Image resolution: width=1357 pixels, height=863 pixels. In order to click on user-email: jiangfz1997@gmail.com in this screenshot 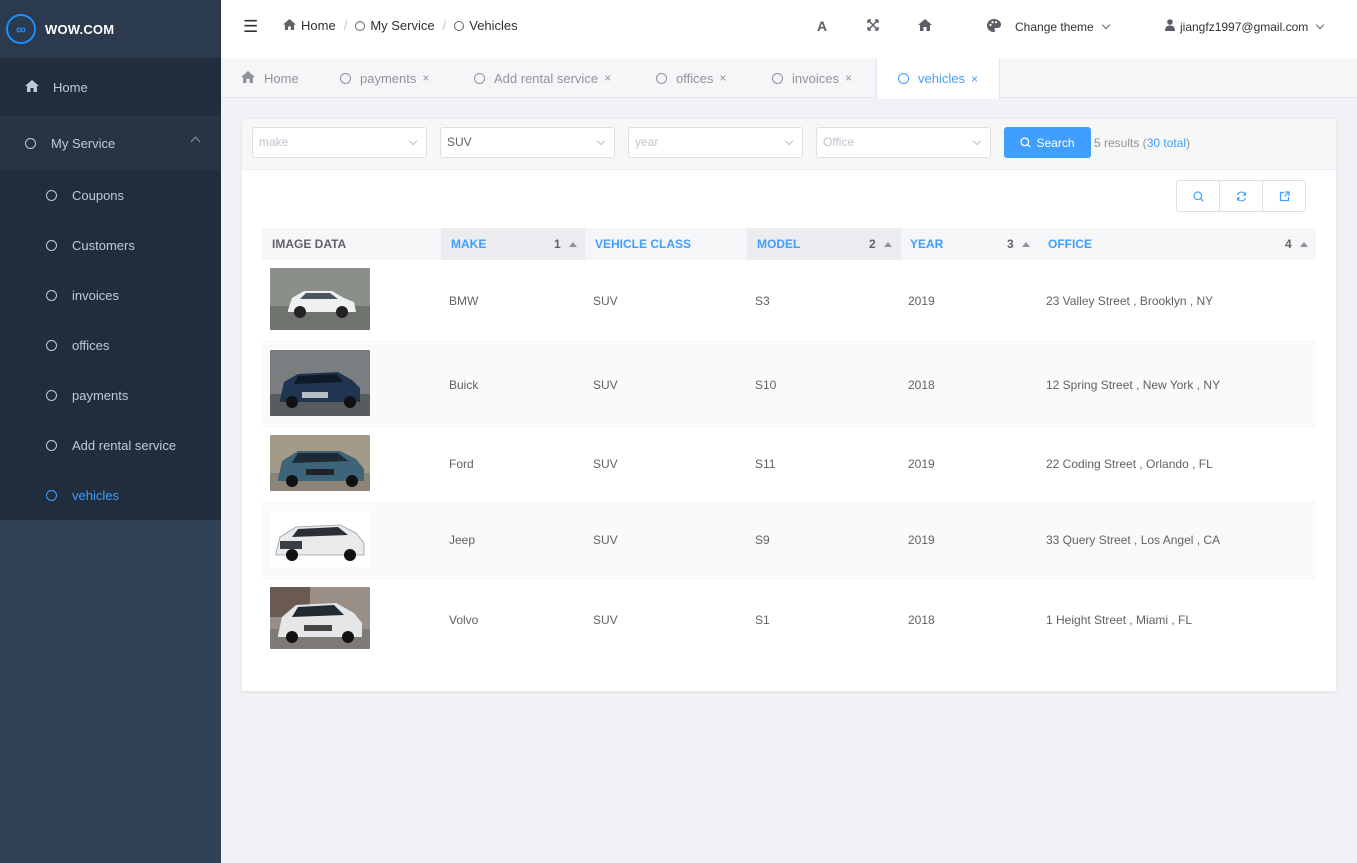, I will do `click(1244, 26)`.